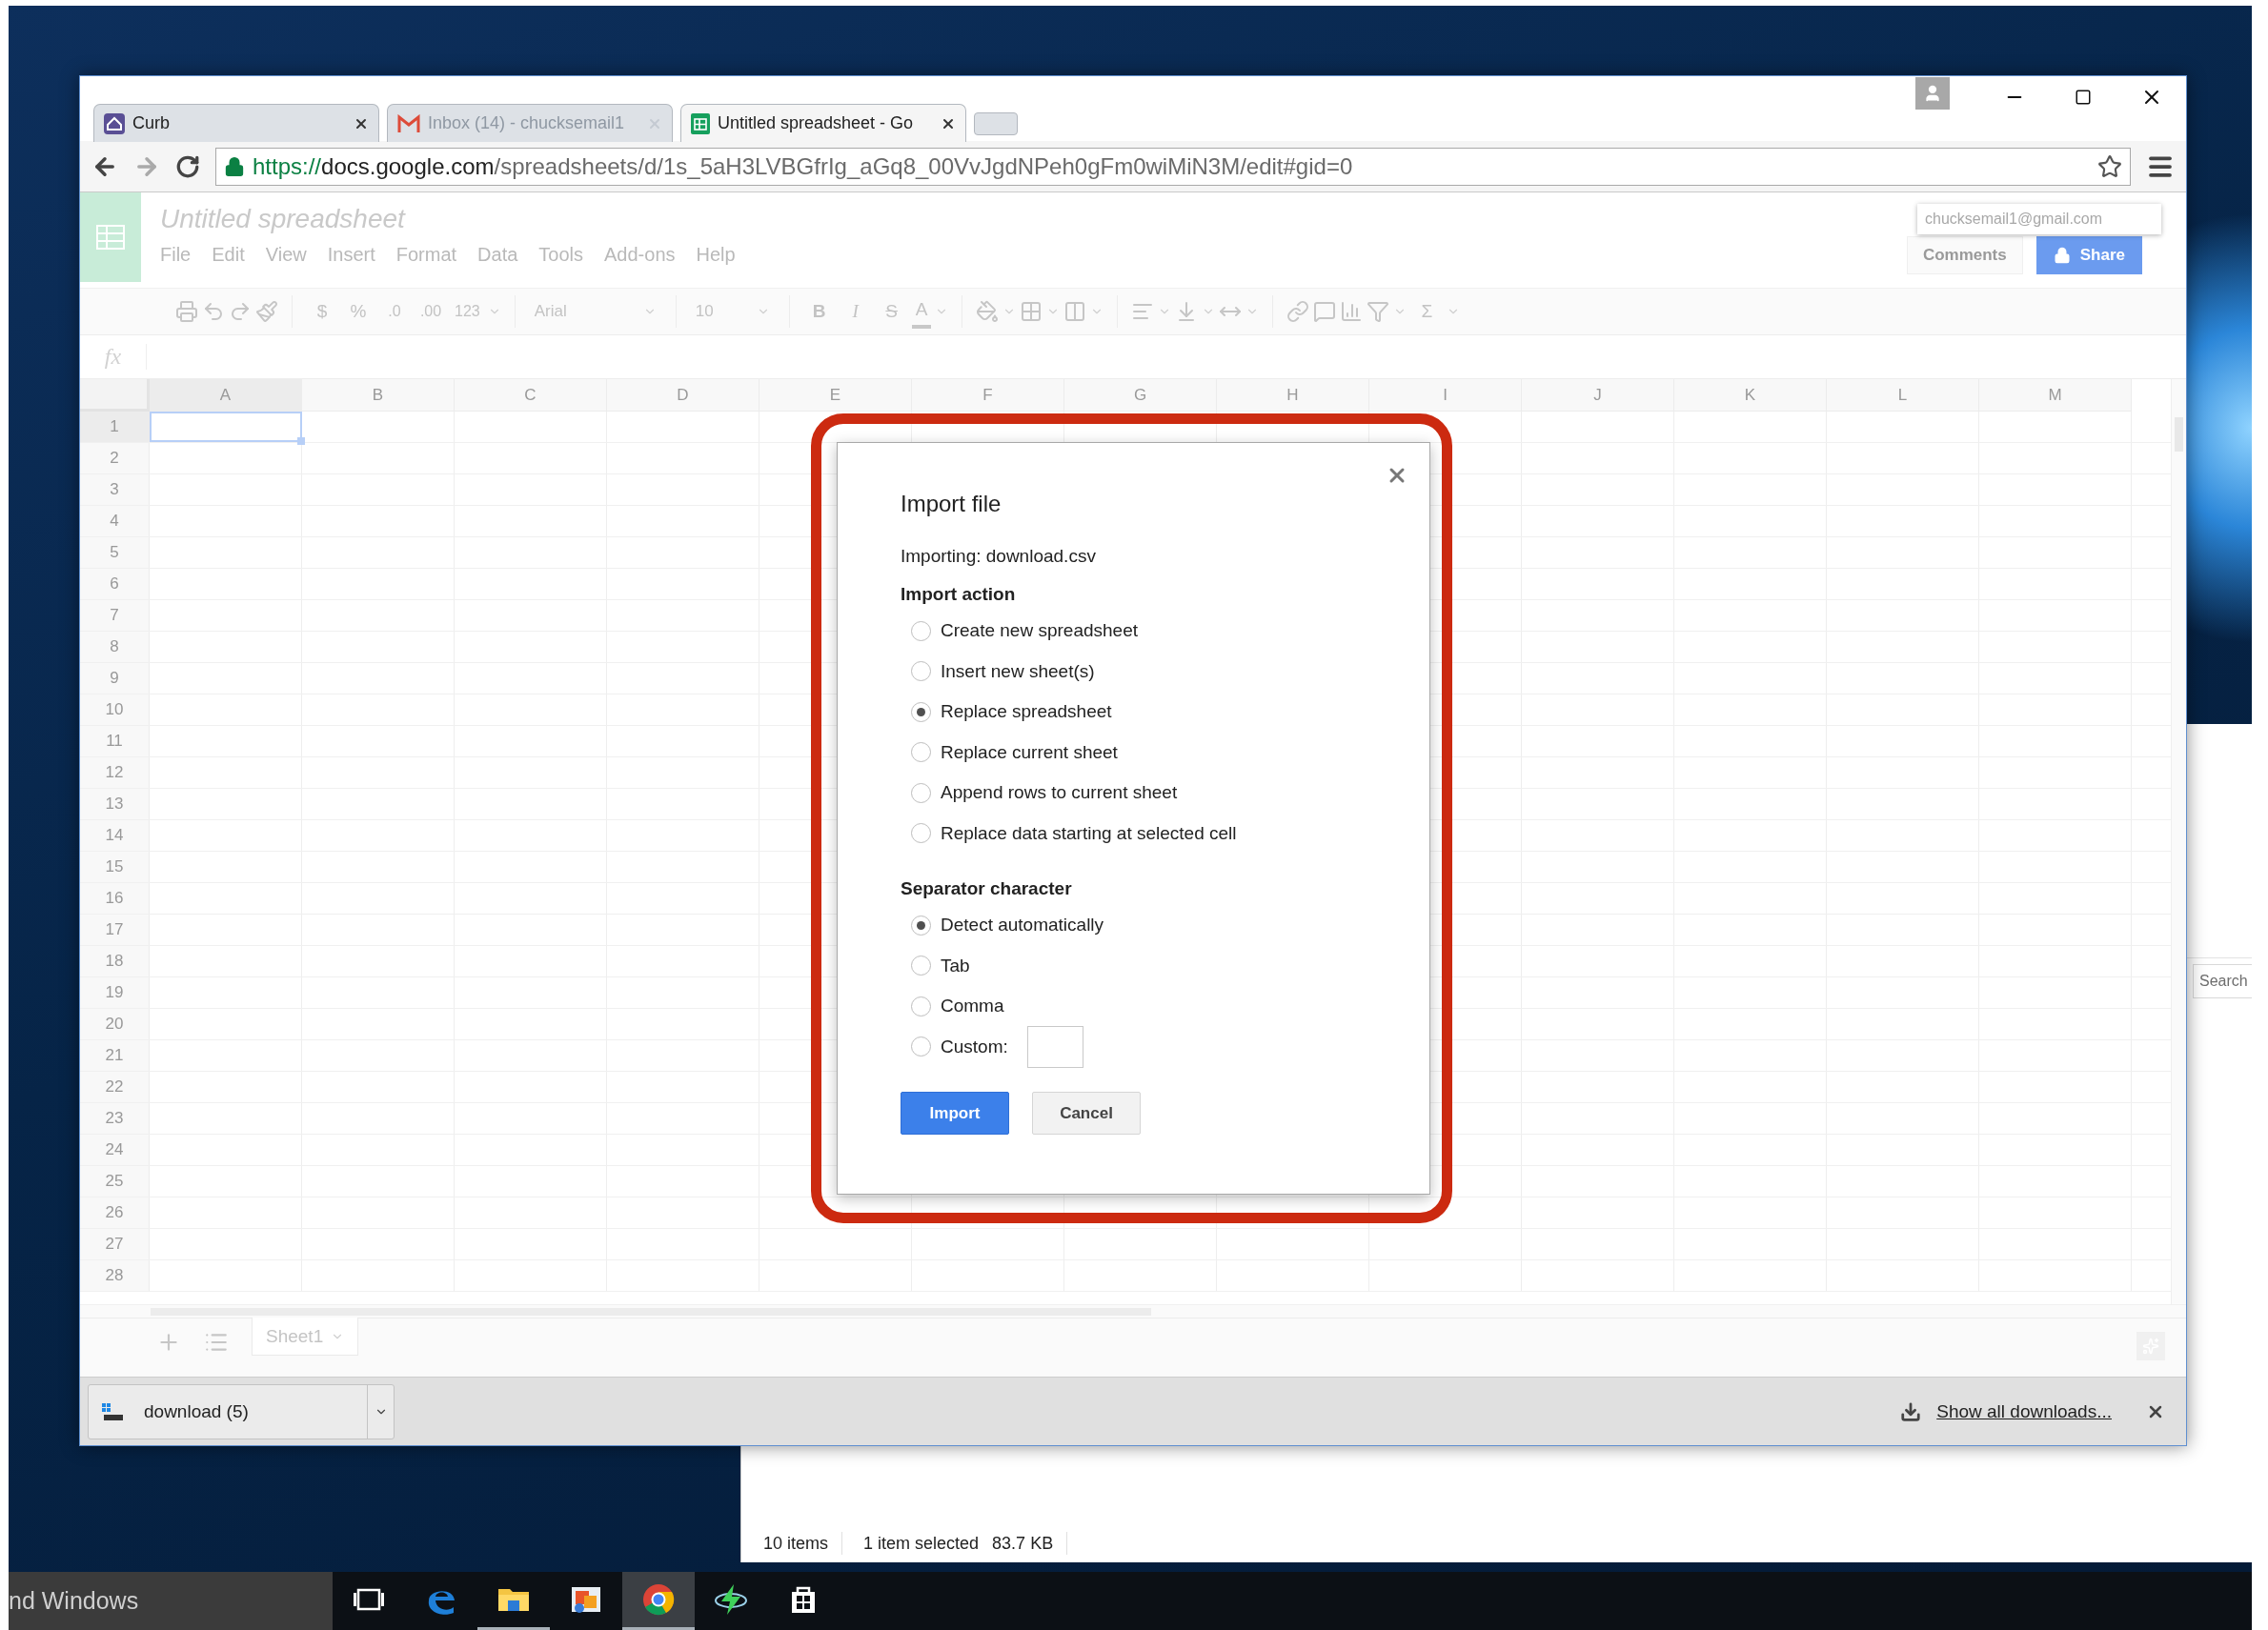 This screenshot has width=2268, height=1630. I want to click on custom-separator-field, so click(1054, 1046).